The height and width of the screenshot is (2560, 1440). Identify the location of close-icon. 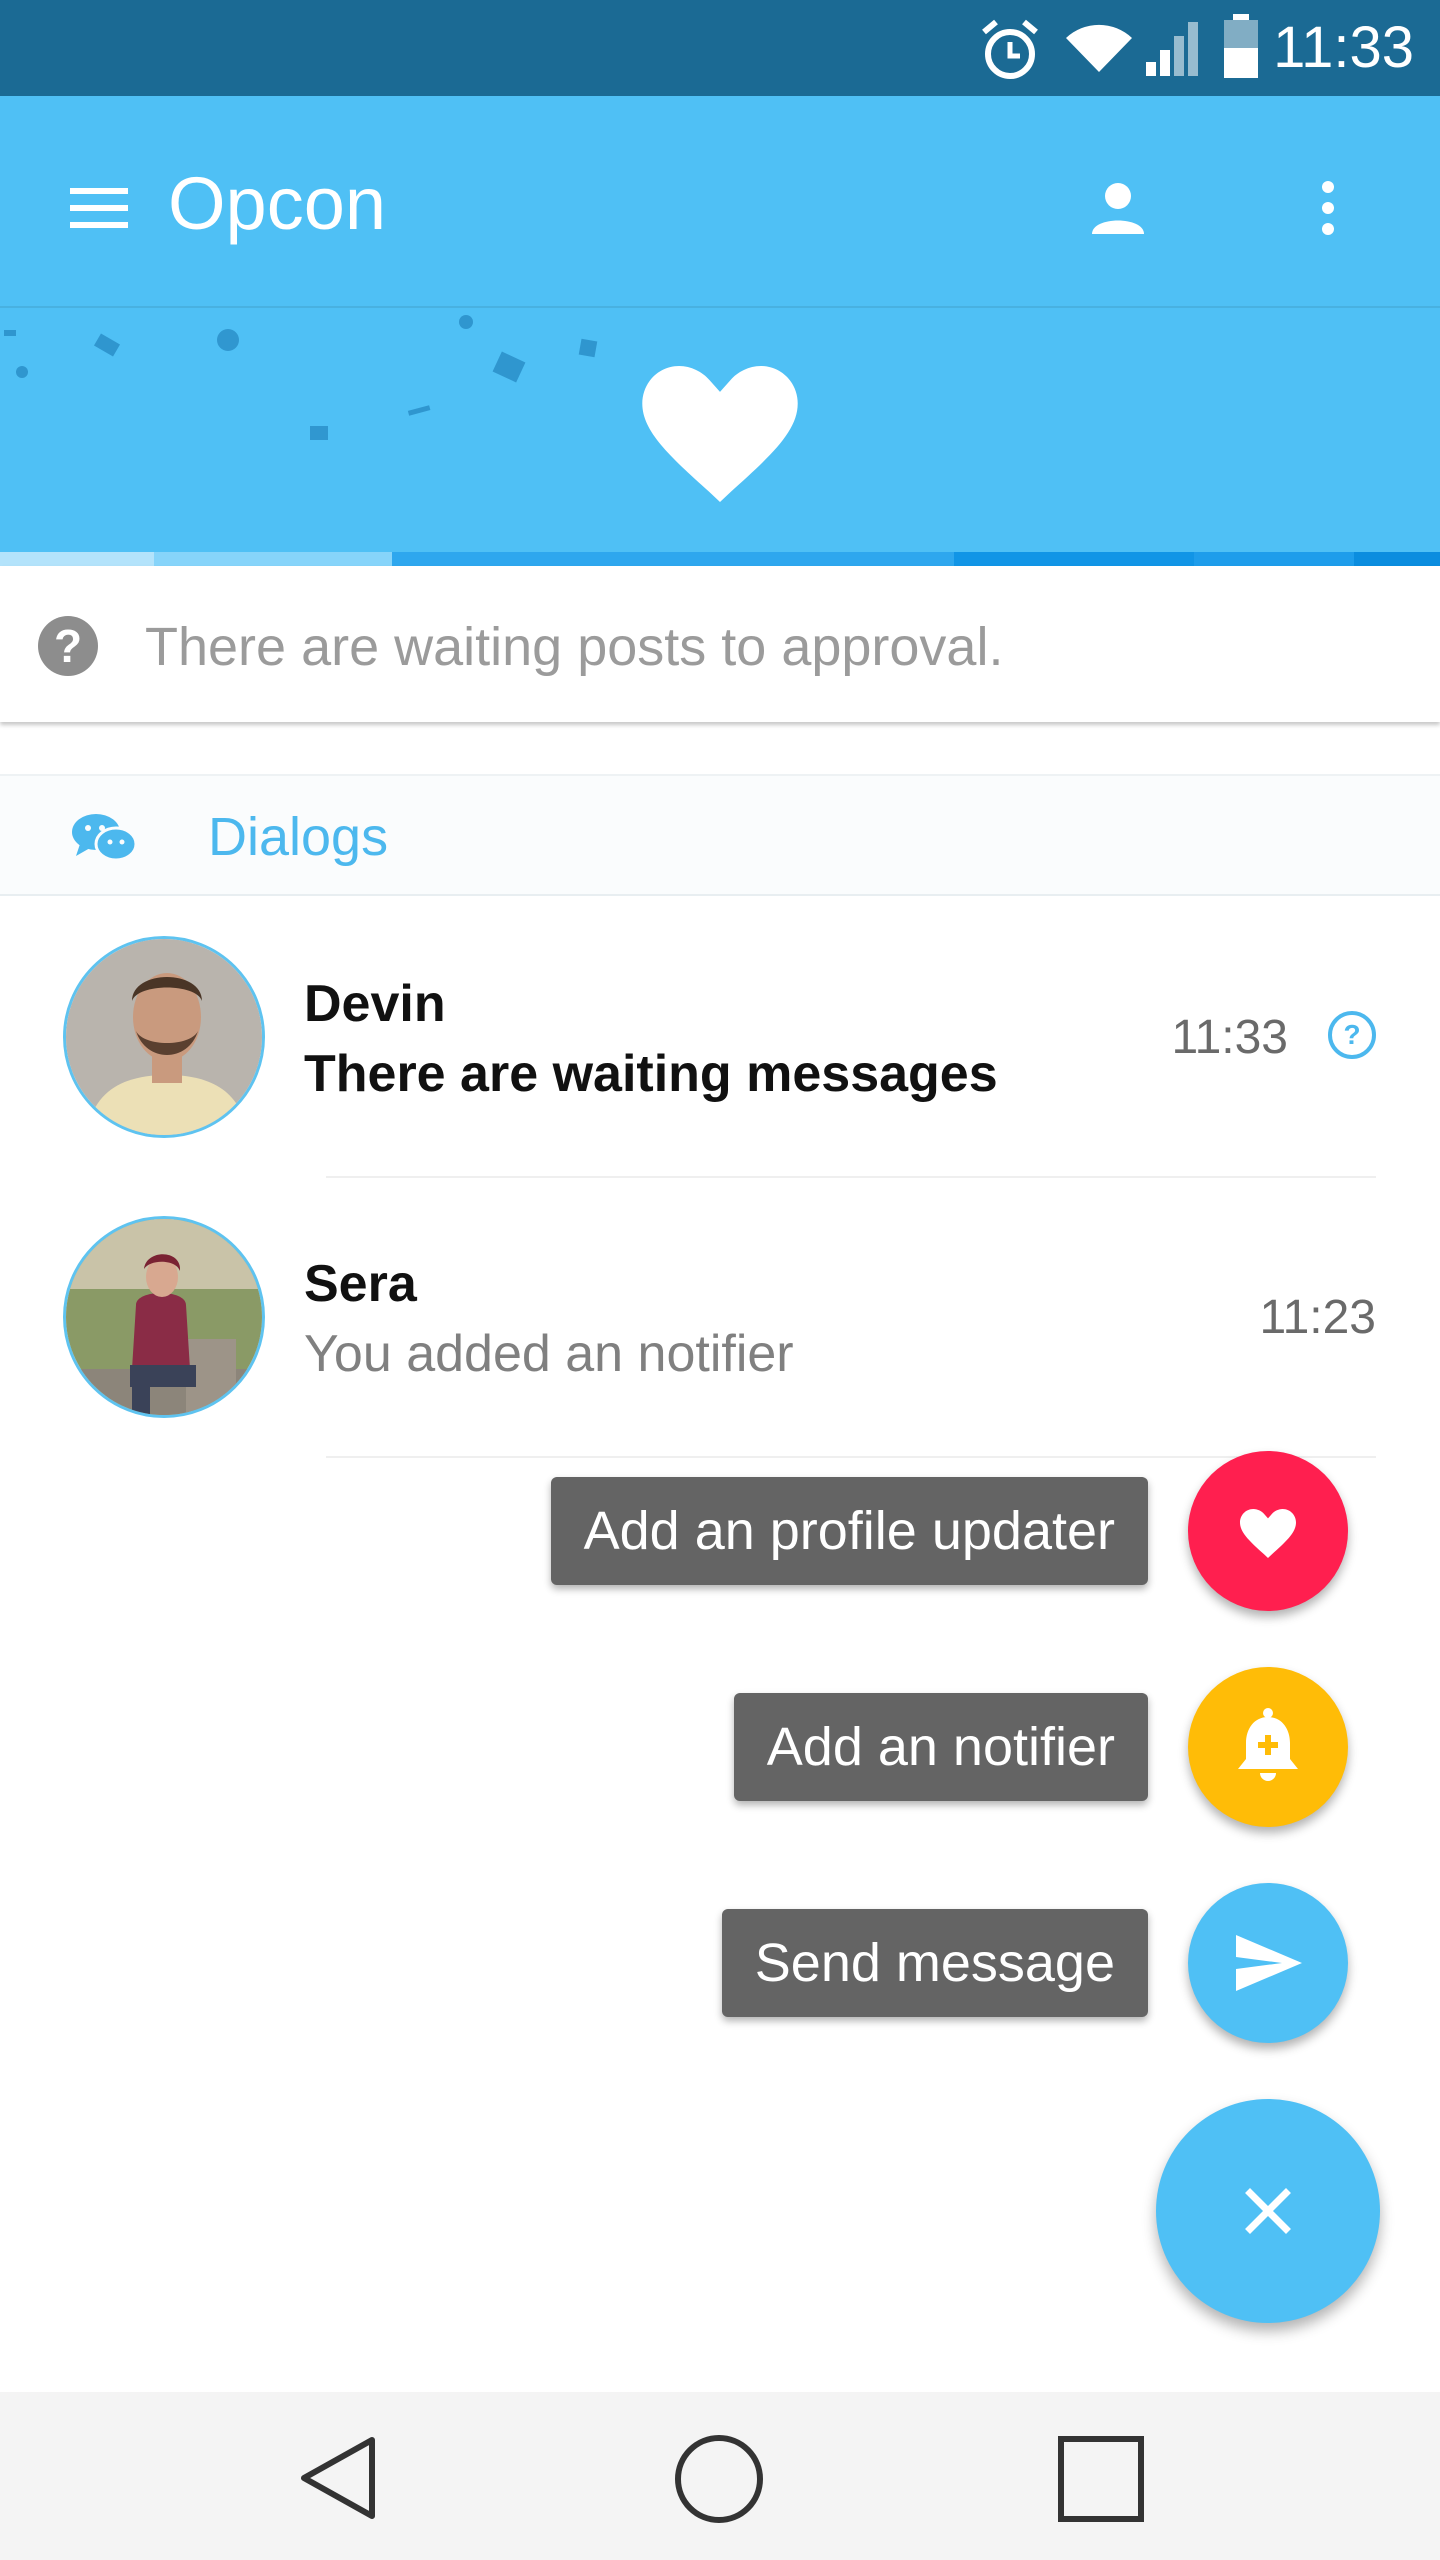
(1268, 2211).